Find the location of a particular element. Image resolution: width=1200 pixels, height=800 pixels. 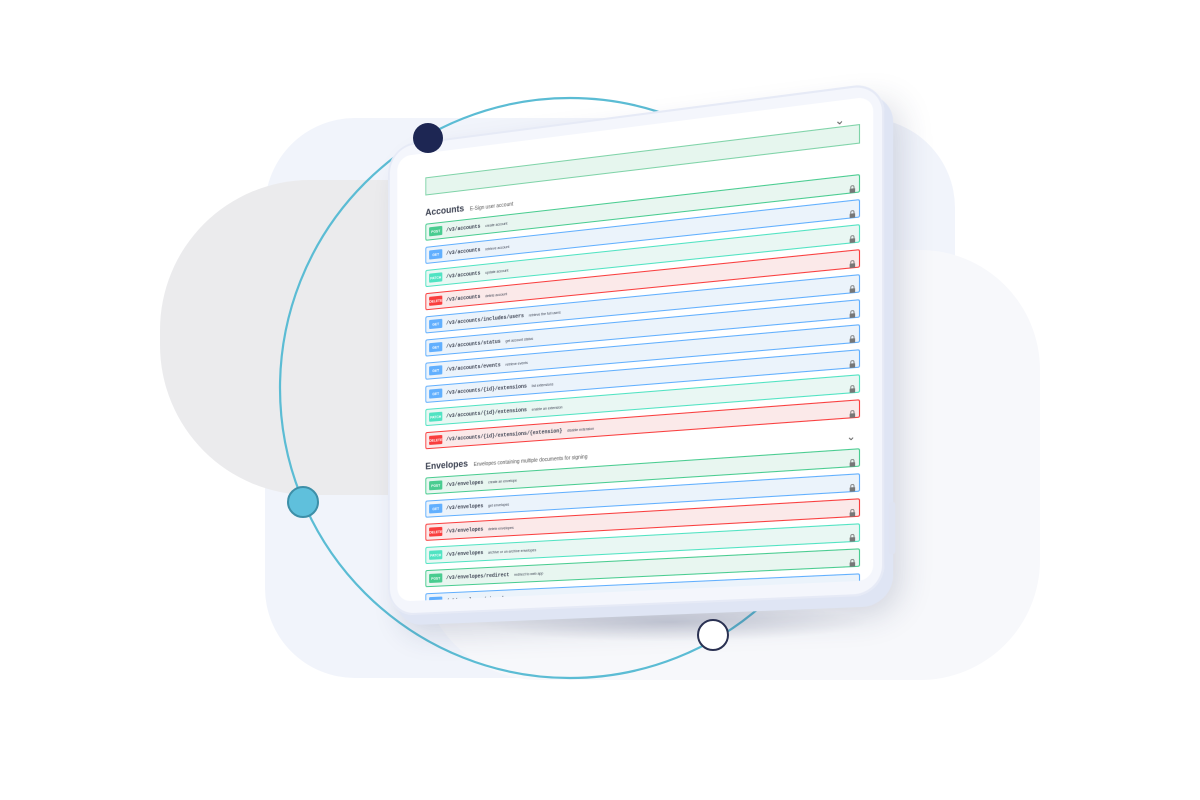

endpoint-summary: get envelopes is located at coordinates (499, 505).